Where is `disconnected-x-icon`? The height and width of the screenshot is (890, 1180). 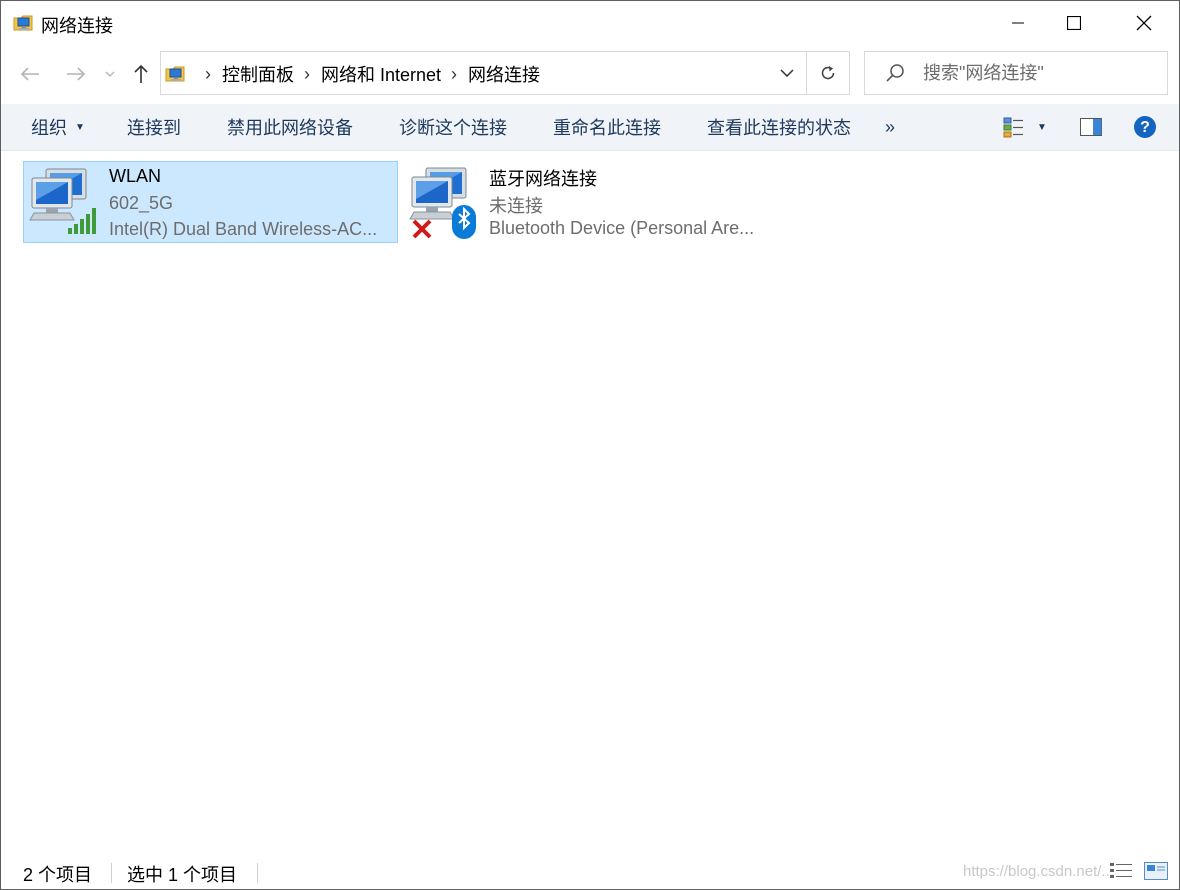
disconnected-x-icon is located at coordinates (422, 229).